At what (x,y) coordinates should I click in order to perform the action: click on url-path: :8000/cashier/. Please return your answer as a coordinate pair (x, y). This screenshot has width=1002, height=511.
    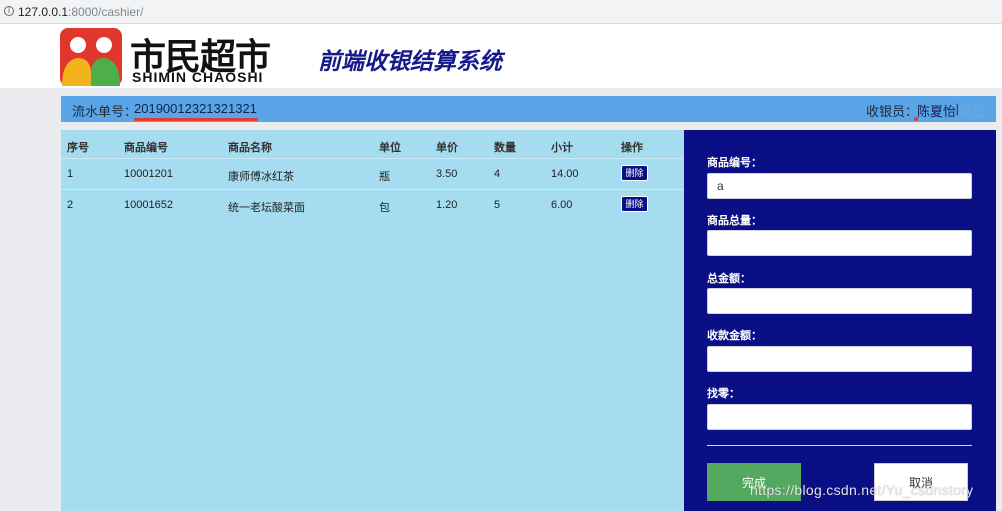
    Looking at the image, I should click on (106, 12).